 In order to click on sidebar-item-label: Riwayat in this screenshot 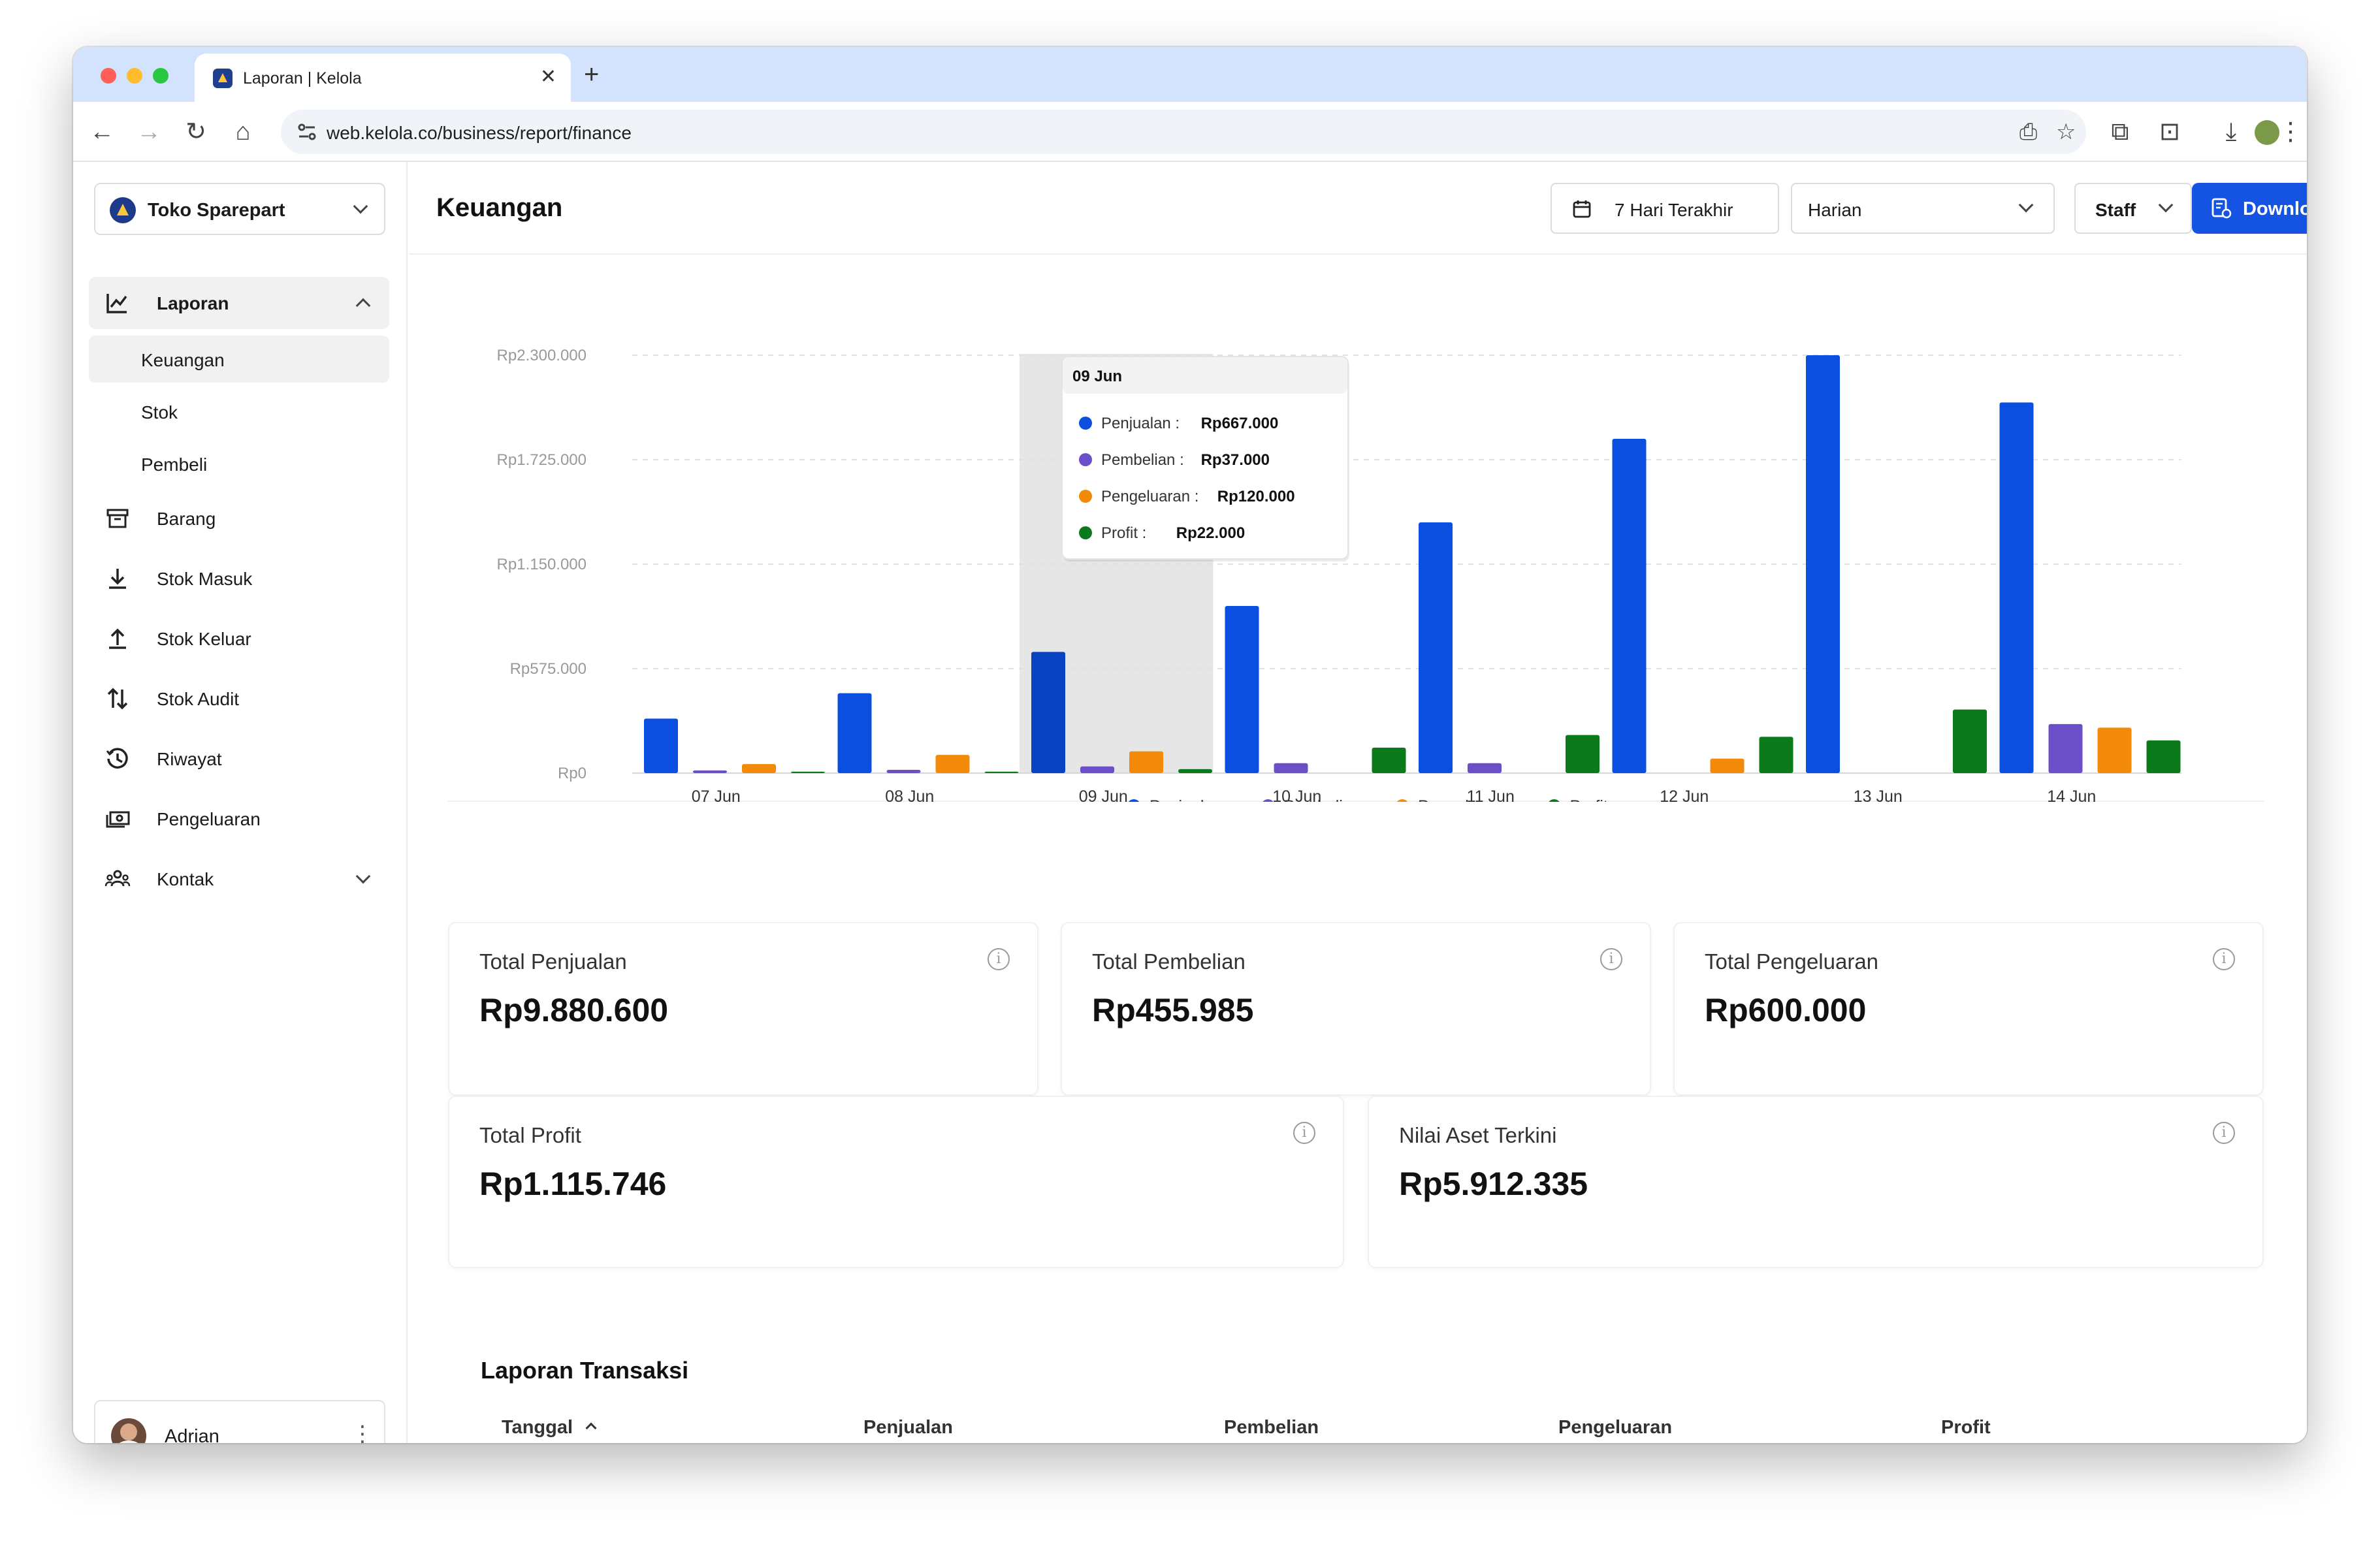, I will do `click(189, 759)`.